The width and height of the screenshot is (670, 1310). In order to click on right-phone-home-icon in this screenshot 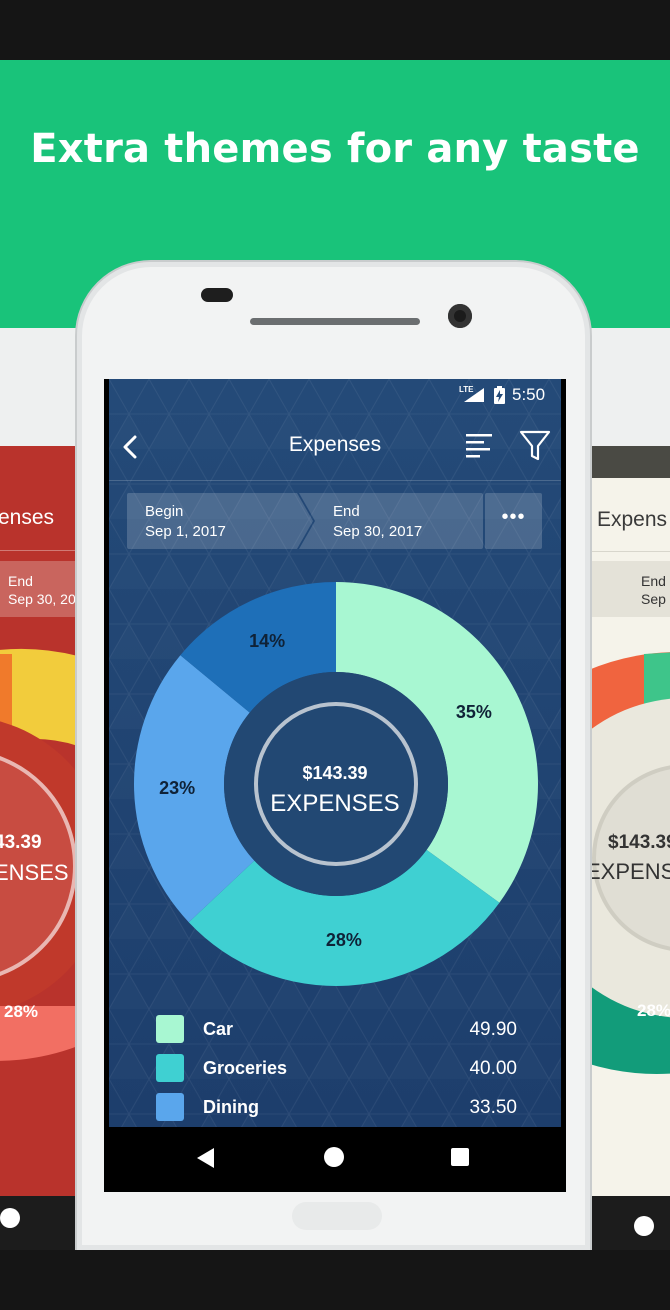, I will do `click(644, 1226)`.